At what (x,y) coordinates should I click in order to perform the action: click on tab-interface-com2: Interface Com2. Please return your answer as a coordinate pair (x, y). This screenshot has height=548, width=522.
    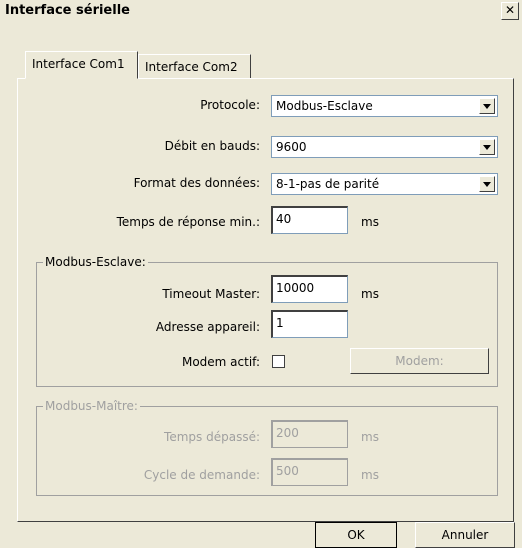
    Looking at the image, I should click on (194, 66).